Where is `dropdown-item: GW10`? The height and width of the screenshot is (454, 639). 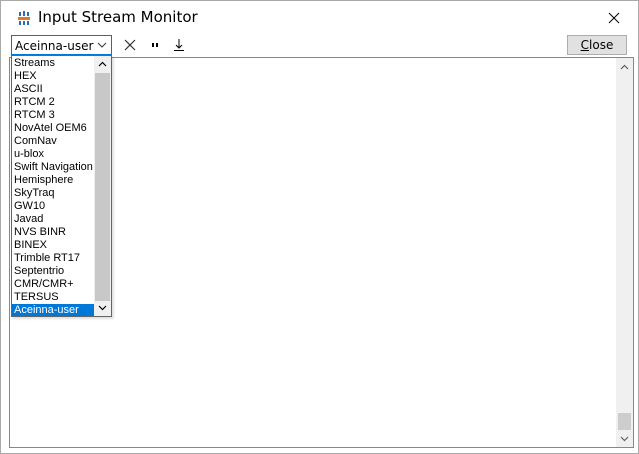 dropdown-item: GW10 is located at coordinates (53, 206).